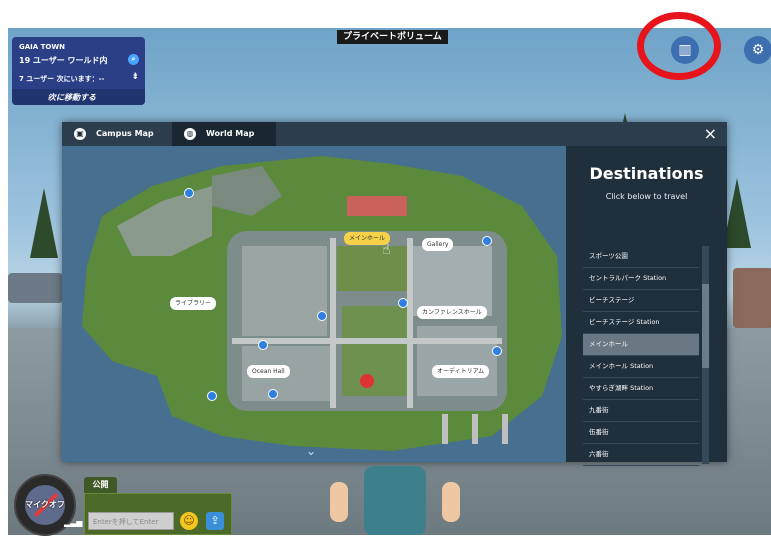 Image resolution: width=771 pixels, height=536 pixels. Describe the element at coordinates (73, 522) in the screenshot. I see `signal-icon: ▂▃▅` at that location.